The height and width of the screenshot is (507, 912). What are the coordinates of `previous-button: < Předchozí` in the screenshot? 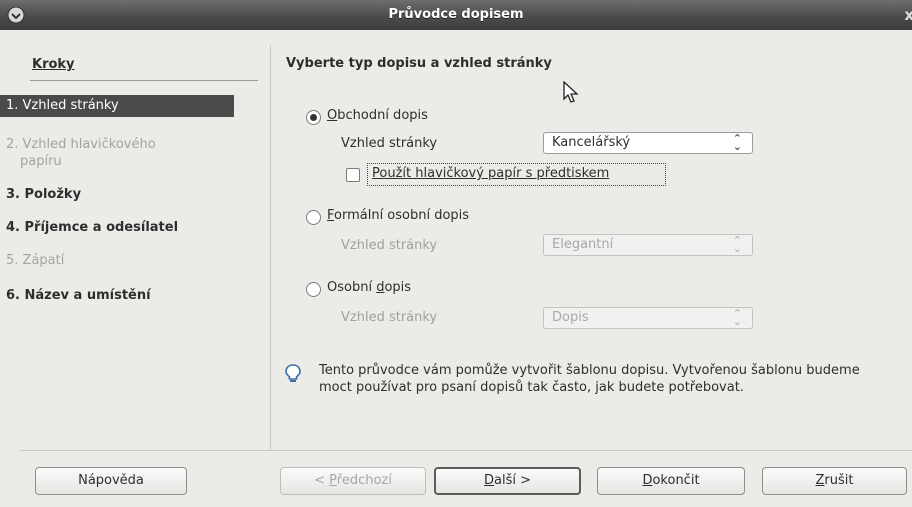 It's located at (353, 481).